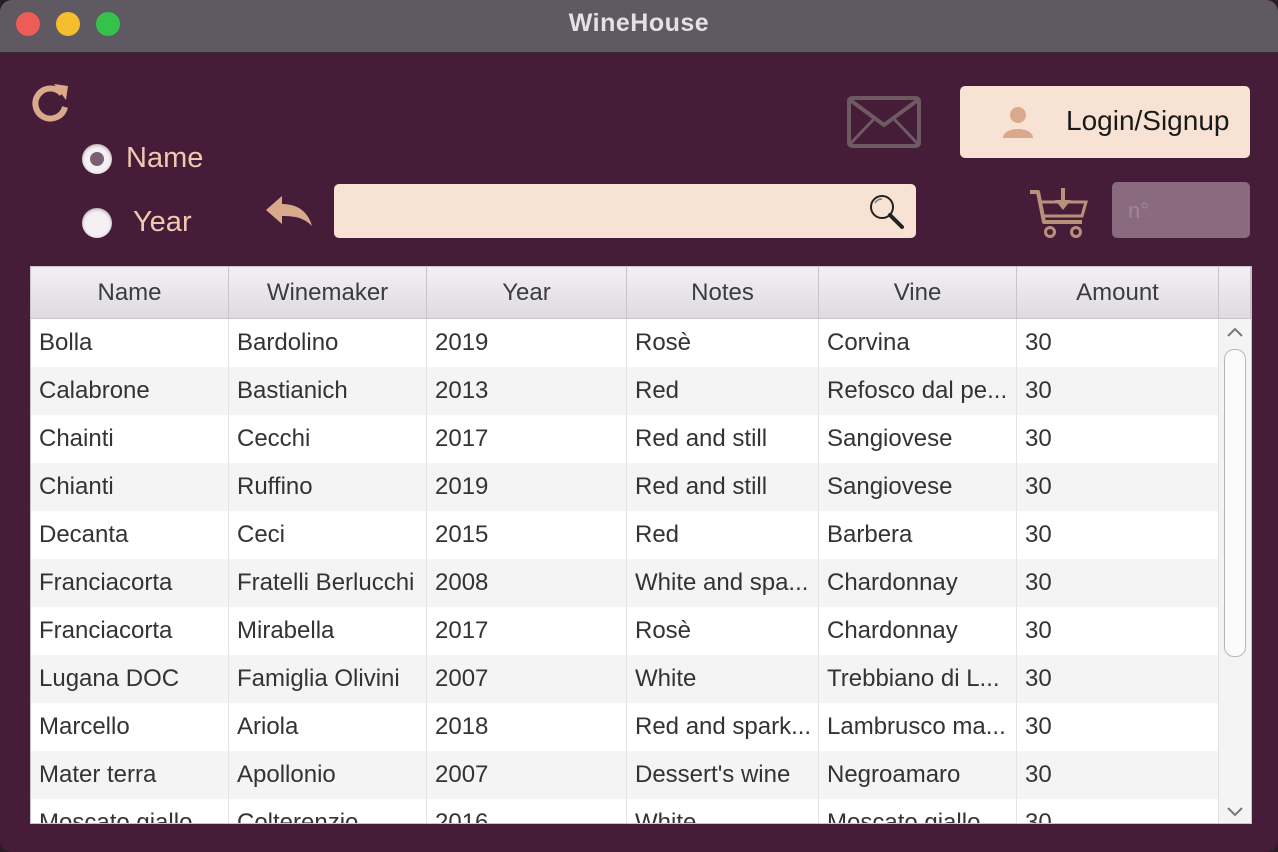 The width and height of the screenshot is (1278, 852). What do you see at coordinates (130, 487) in the screenshot?
I see `cell-name: Chianti` at bounding box center [130, 487].